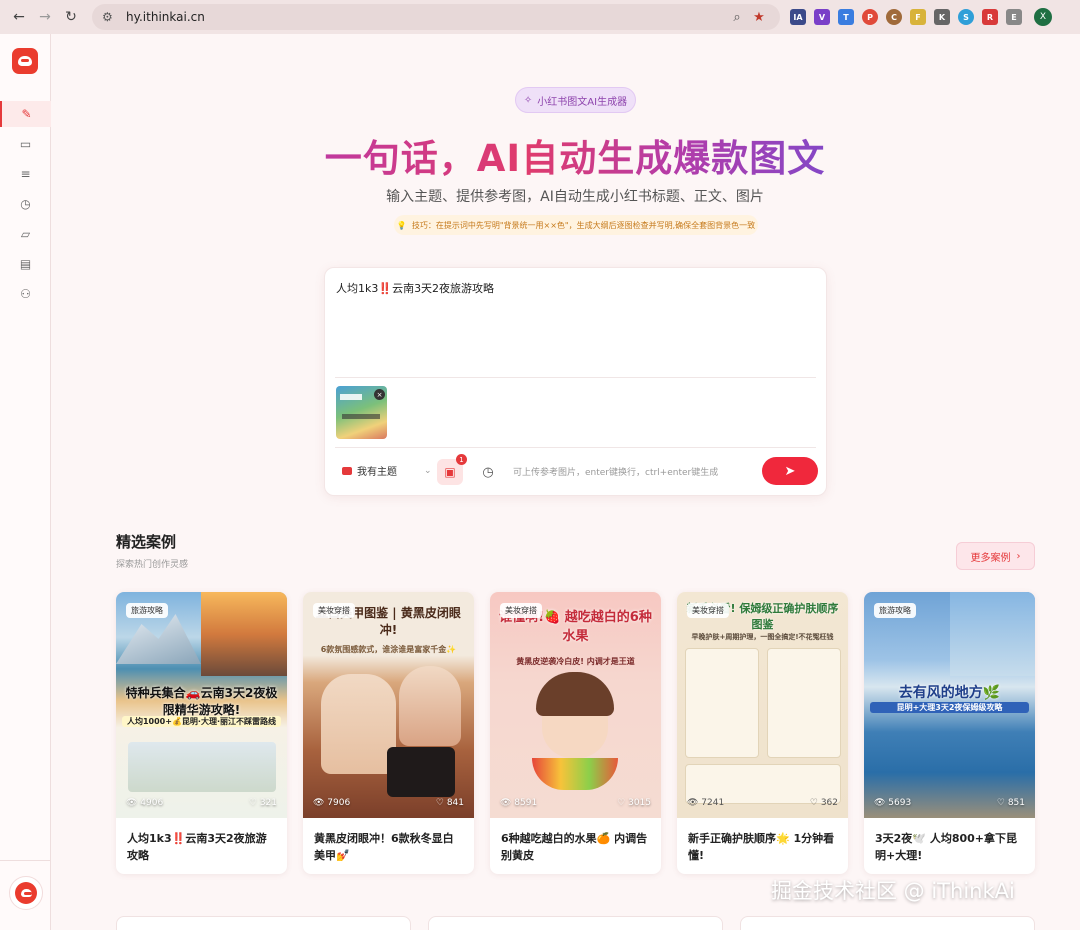 The image size is (1080, 930). What do you see at coordinates (540, 155) in the screenshot?
I see `hero: 一句话，AI自动生成爆款图文` at bounding box center [540, 155].